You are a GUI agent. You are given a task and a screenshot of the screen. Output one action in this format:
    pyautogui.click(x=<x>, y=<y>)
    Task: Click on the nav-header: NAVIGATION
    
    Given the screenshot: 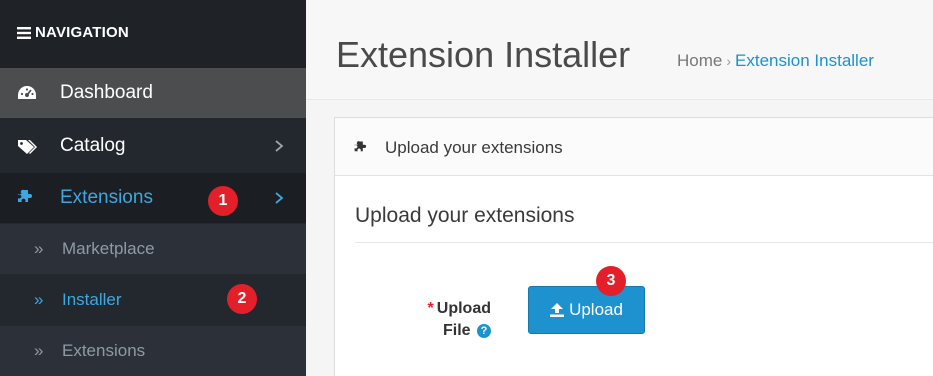 What is the action you would take?
    pyautogui.click(x=153, y=34)
    